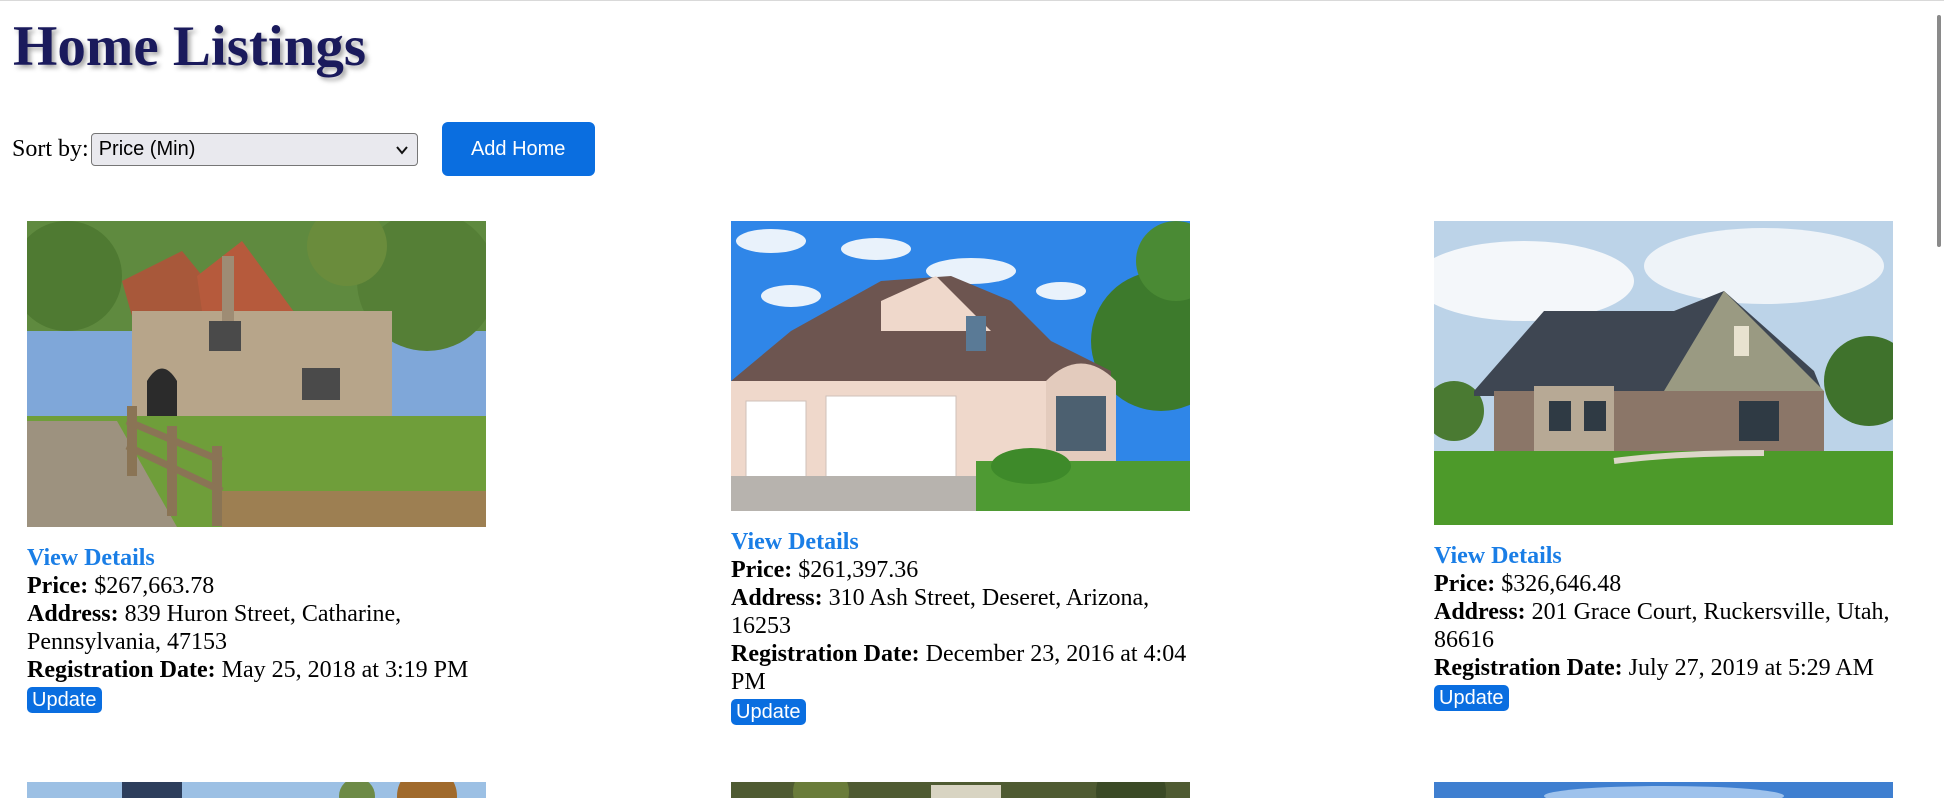 Image resolution: width=1944 pixels, height=798 pixels. What do you see at coordinates (262, 586) in the screenshot?
I see `listing-price: Price: $267,663.78` at bounding box center [262, 586].